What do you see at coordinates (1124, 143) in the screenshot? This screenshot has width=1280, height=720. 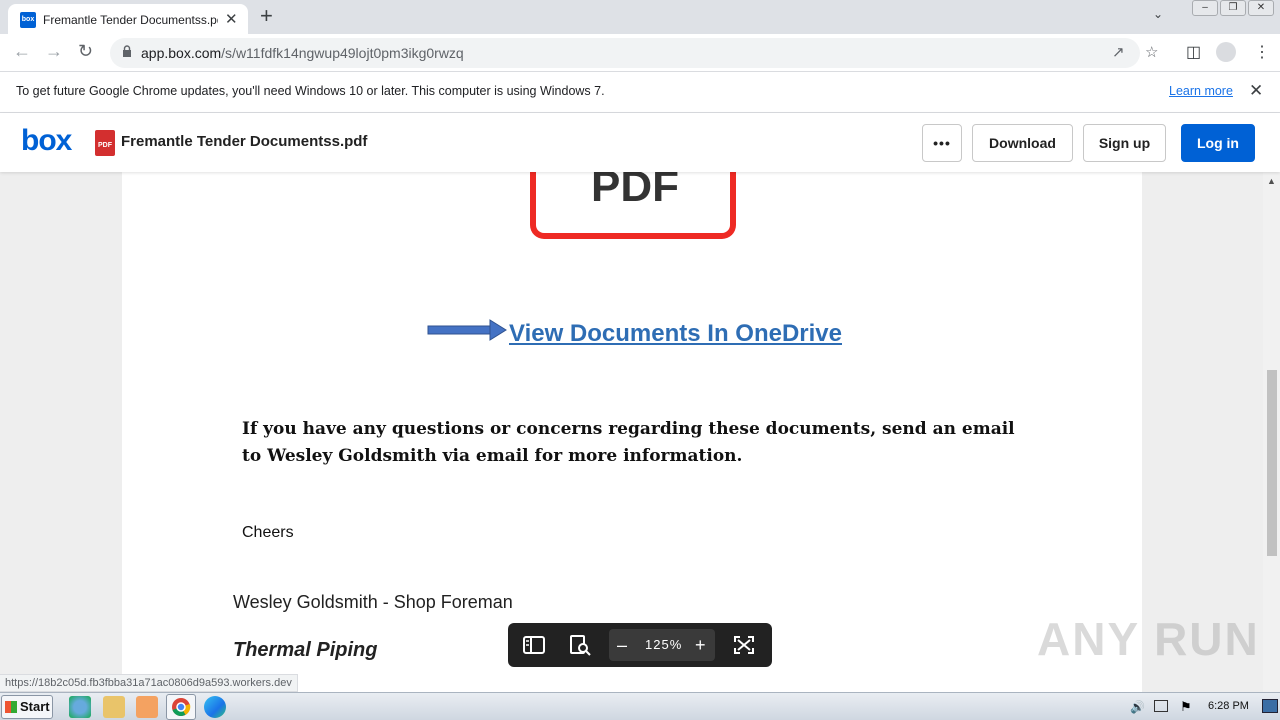 I see `sign-up-button: Sign up` at bounding box center [1124, 143].